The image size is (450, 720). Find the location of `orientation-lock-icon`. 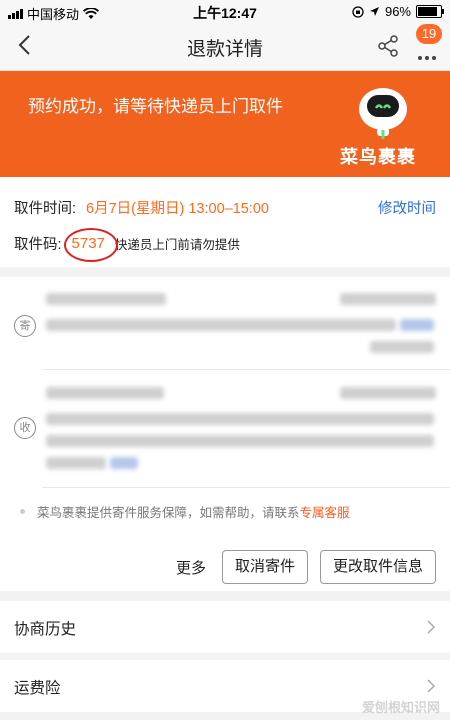

orientation-lock-icon is located at coordinates (358, 11).